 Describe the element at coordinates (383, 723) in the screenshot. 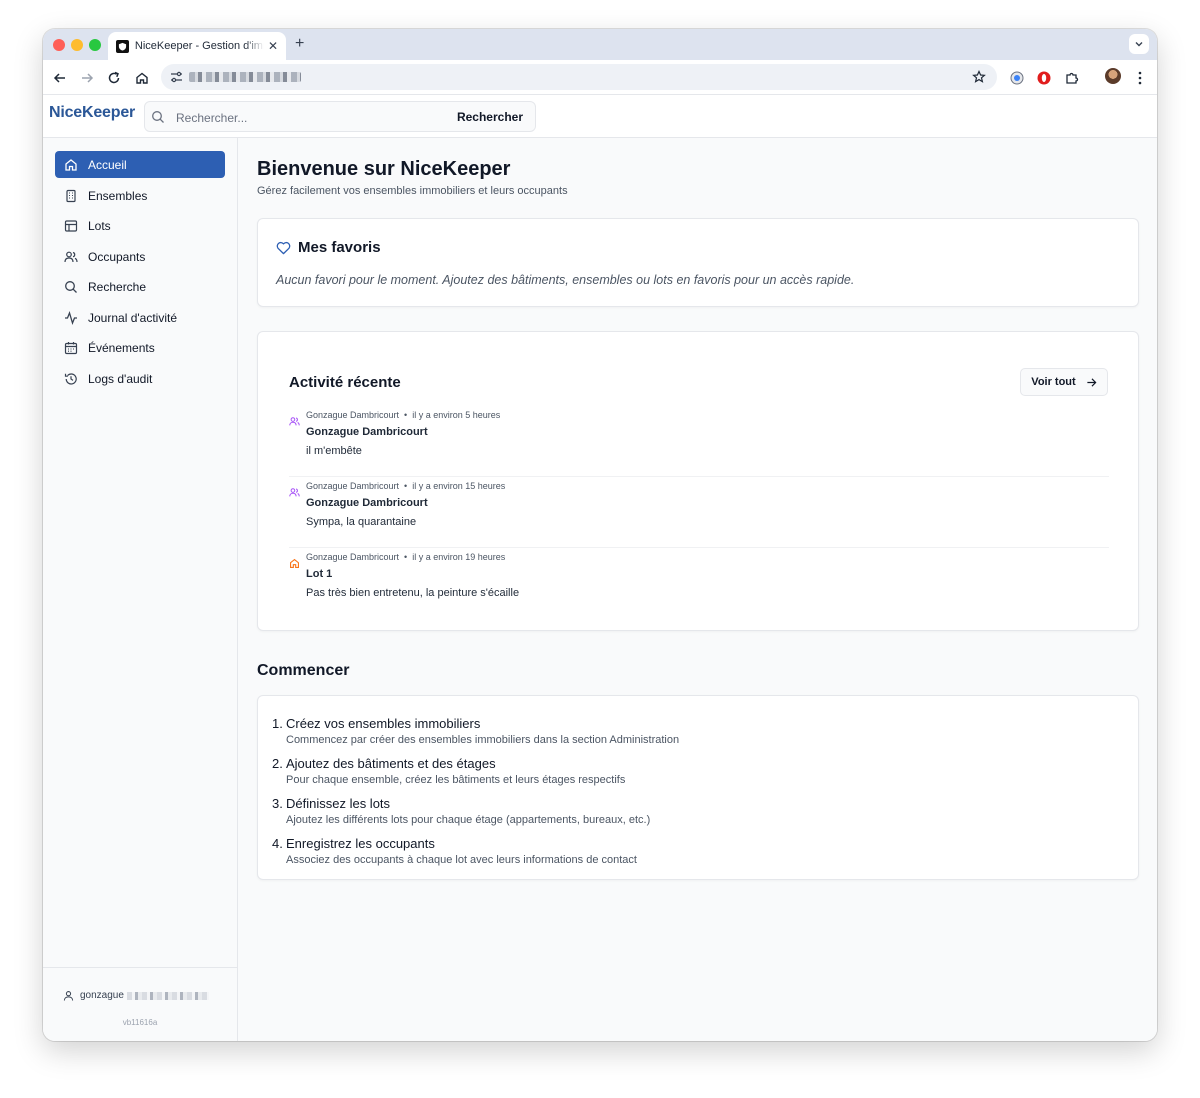

I see `step-title: Créez vos ensembles immobiliers` at that location.